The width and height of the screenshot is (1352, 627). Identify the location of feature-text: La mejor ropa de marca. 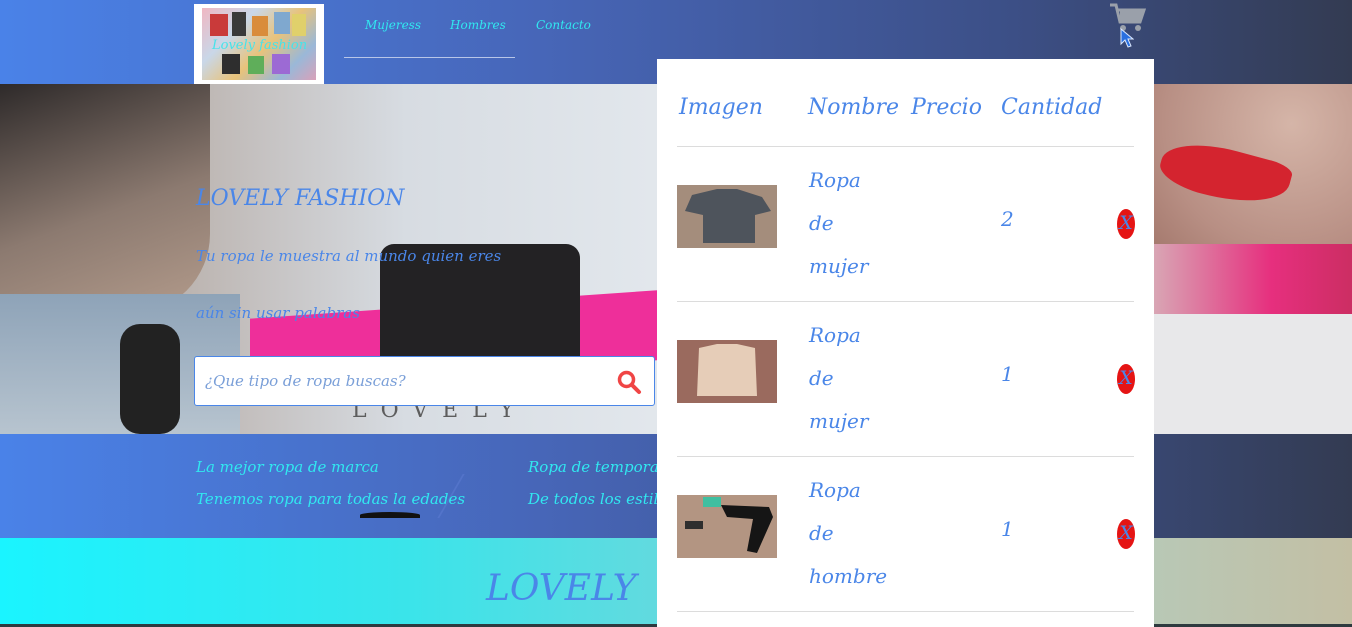
(287, 467).